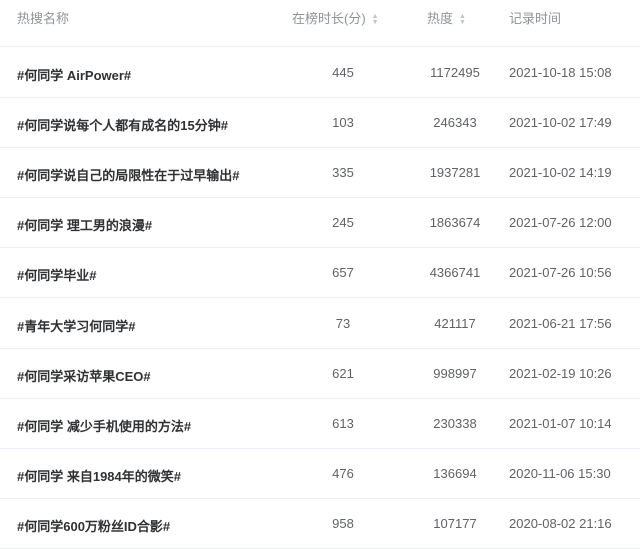 This screenshot has height=549, width=640. Describe the element at coordinates (320, 323) in the screenshot. I see `table-row: #青年大学习何同学# 73 421117 2021-06-21 17:56` at that location.